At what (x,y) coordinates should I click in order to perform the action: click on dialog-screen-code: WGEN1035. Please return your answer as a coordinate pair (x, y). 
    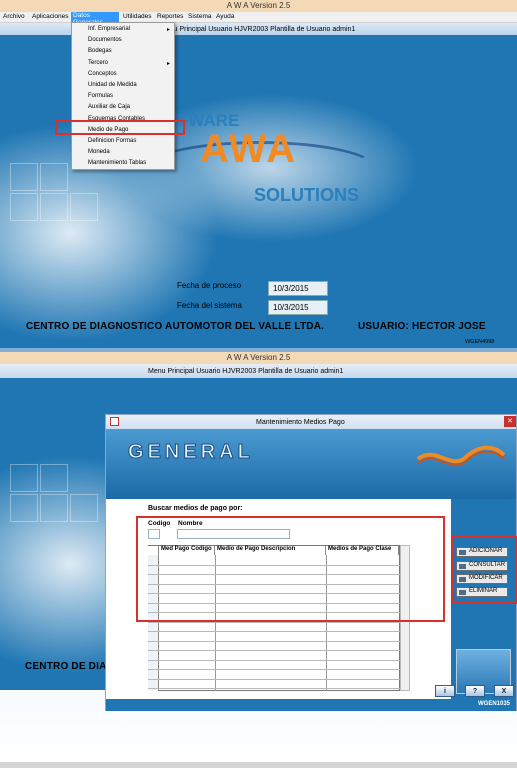
    Looking at the image, I should click on (493, 704).